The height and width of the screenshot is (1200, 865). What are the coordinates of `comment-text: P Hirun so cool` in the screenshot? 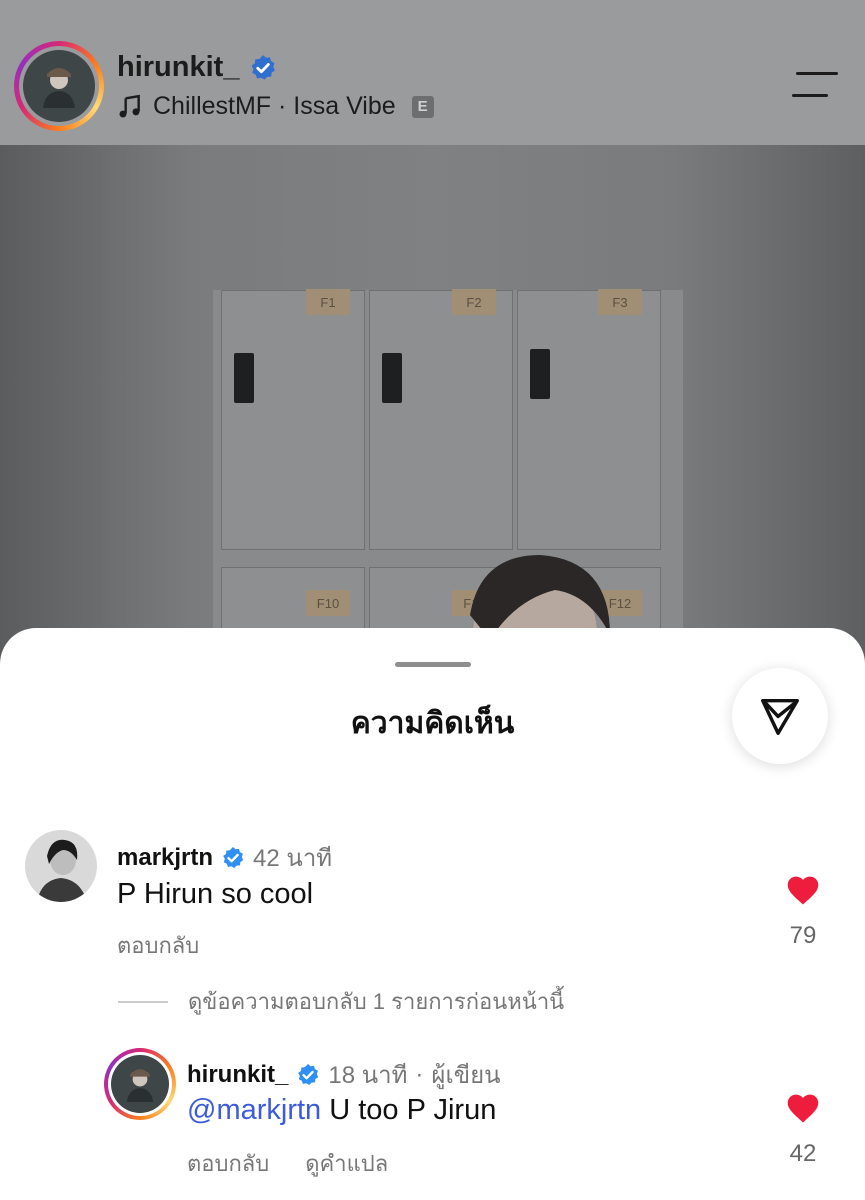 It's located at (215, 894).